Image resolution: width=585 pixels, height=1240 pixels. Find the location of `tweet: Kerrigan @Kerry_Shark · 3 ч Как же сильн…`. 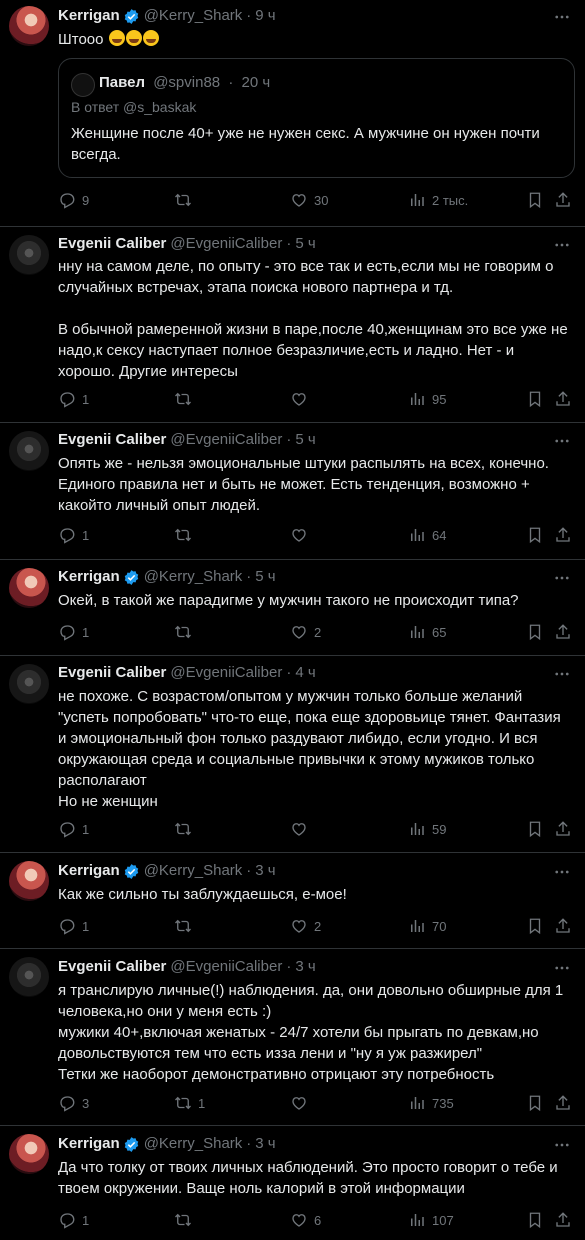

tweet: Kerrigan @Kerry_Shark · 3 ч Как же сильн… is located at coordinates (292, 900).